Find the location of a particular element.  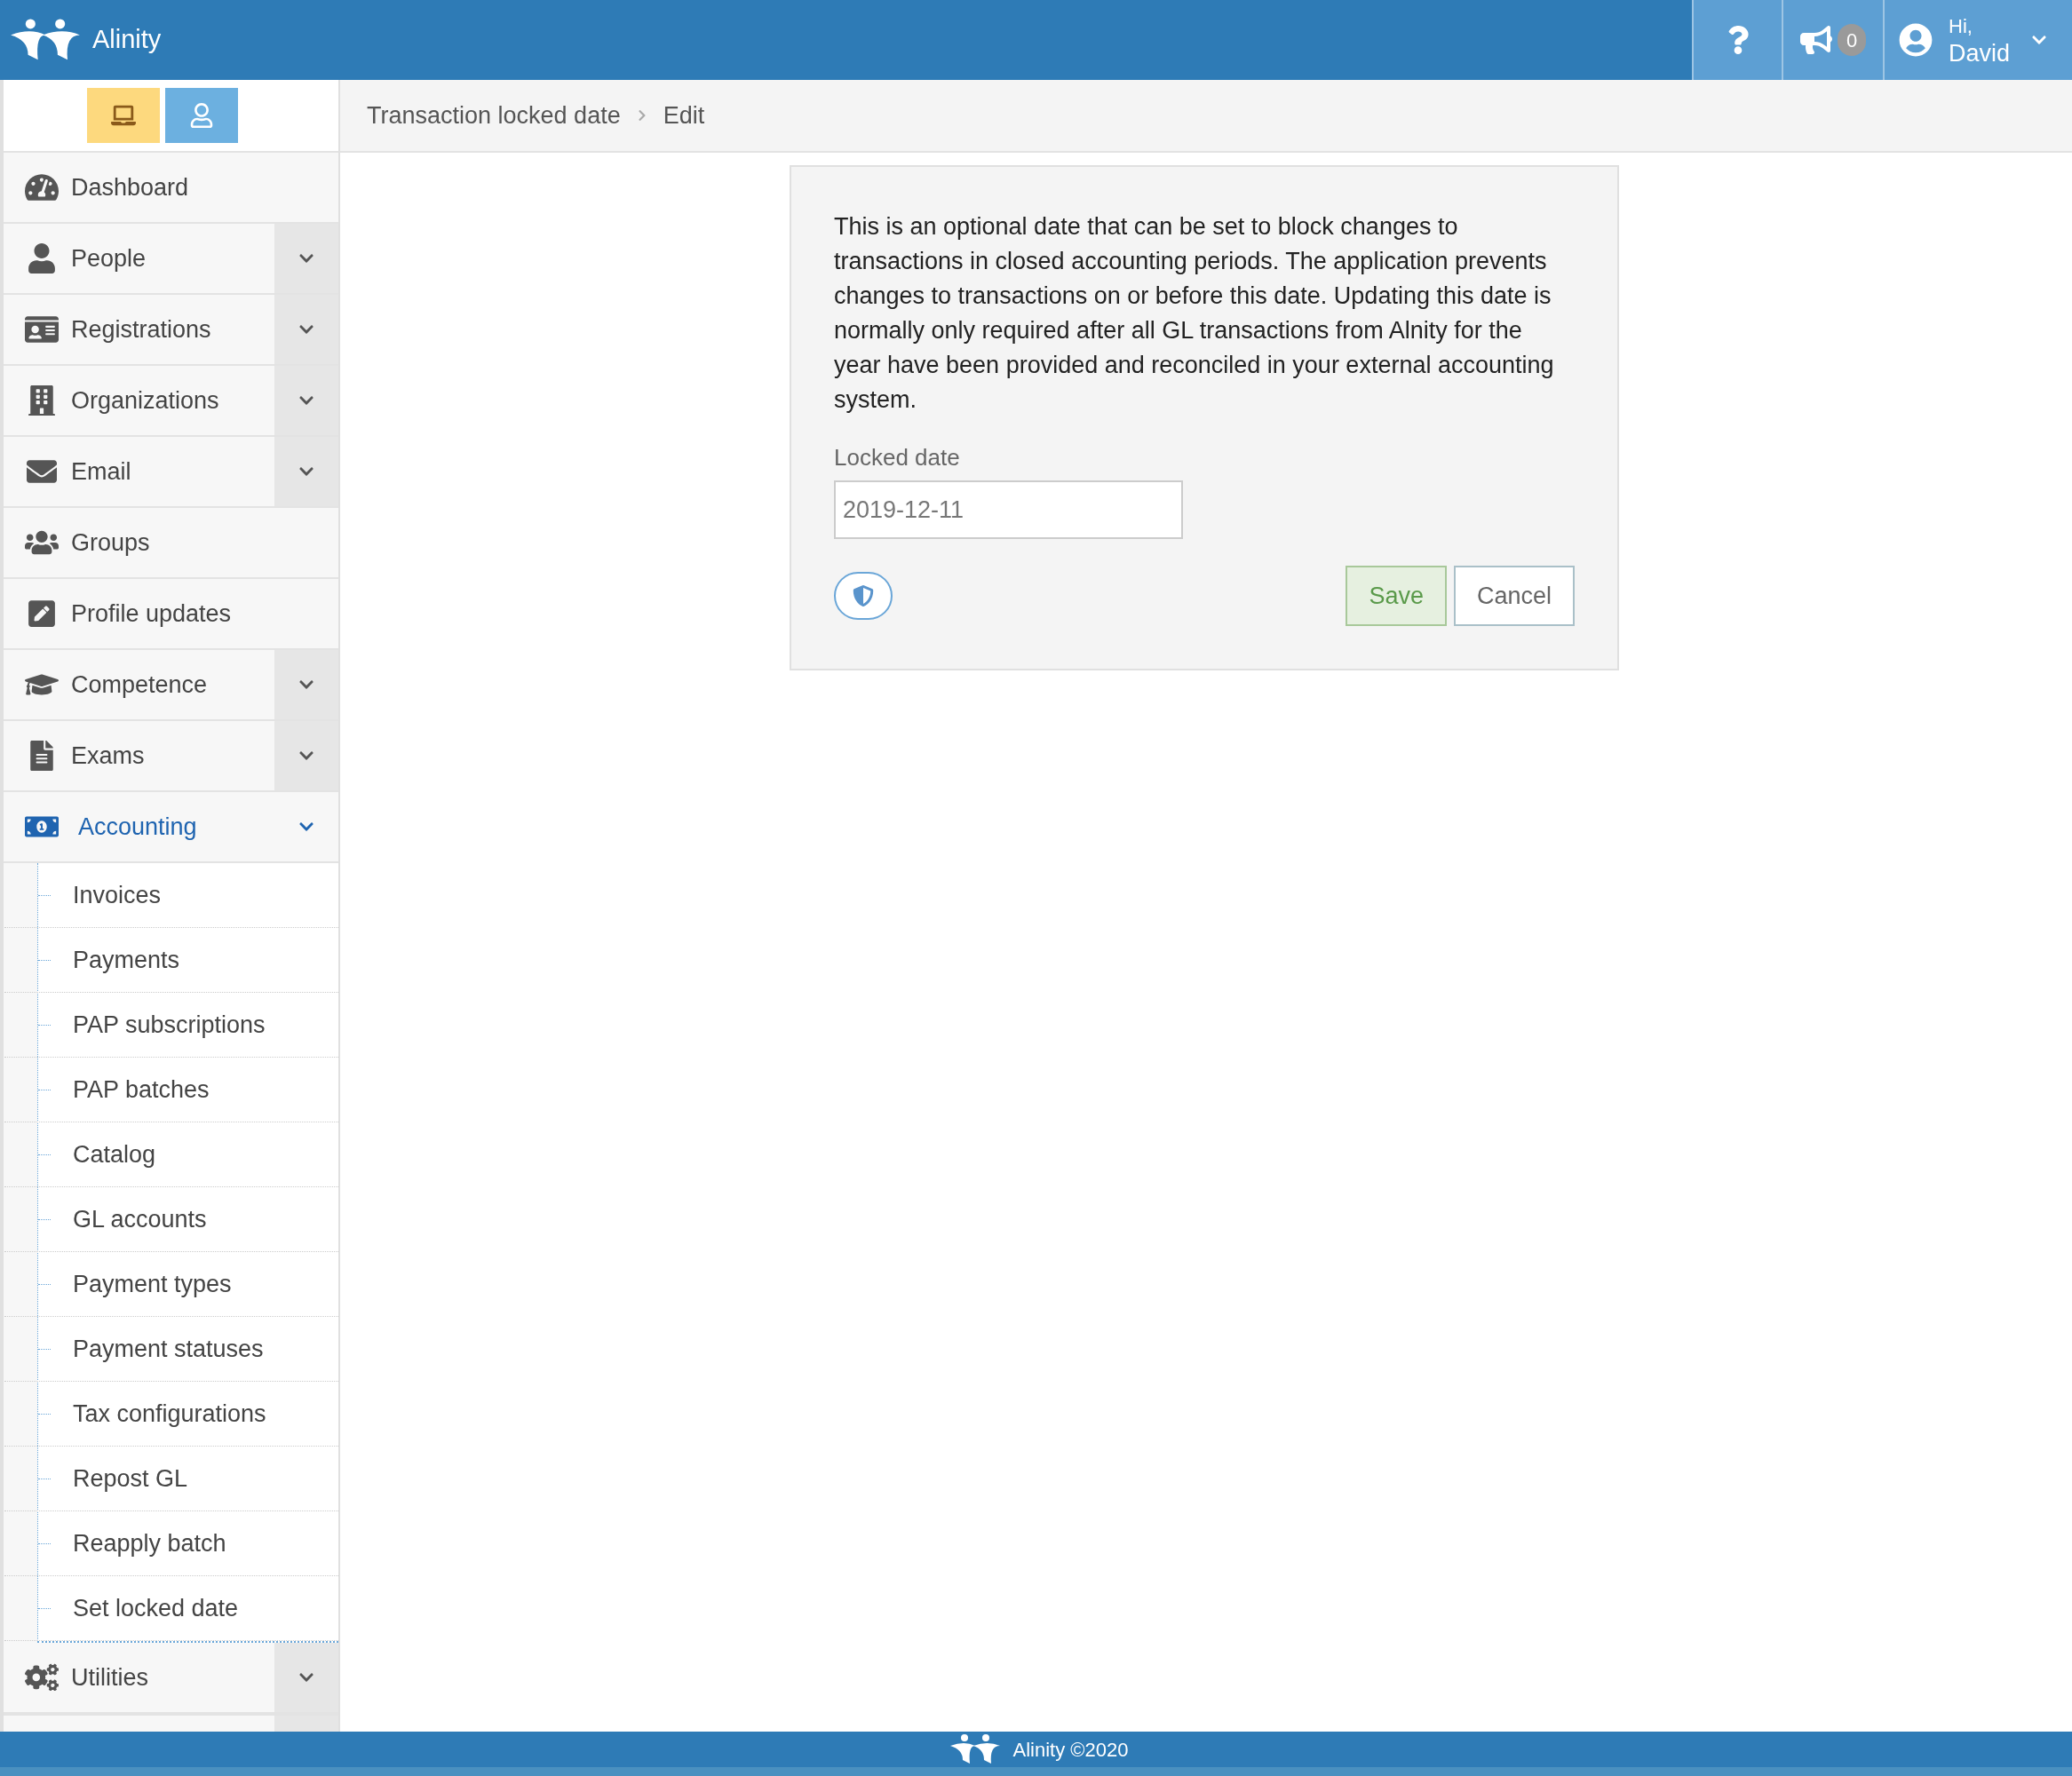

sidebar-item: Registrations is located at coordinates (139, 329).